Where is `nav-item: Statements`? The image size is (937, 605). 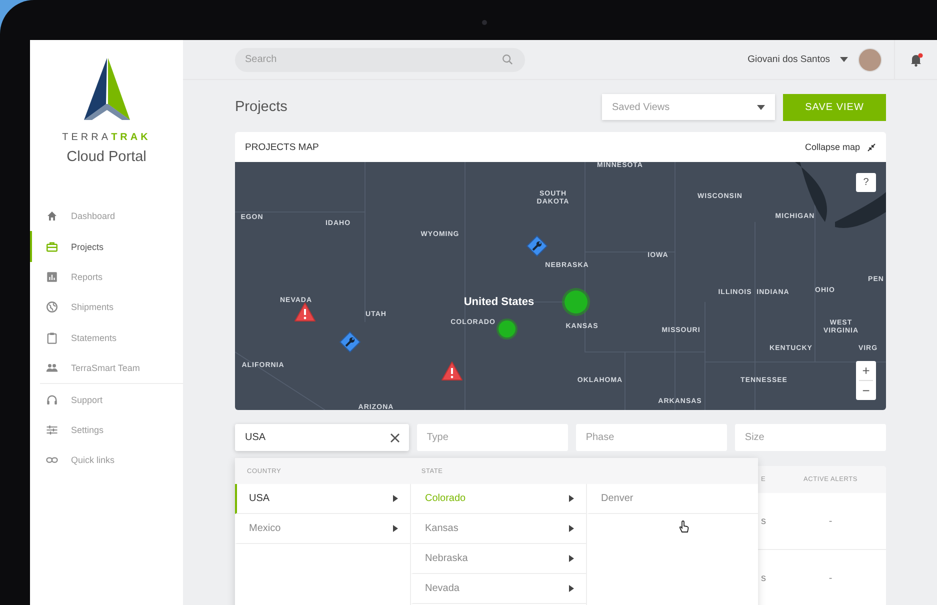 nav-item: Statements is located at coordinates (106, 337).